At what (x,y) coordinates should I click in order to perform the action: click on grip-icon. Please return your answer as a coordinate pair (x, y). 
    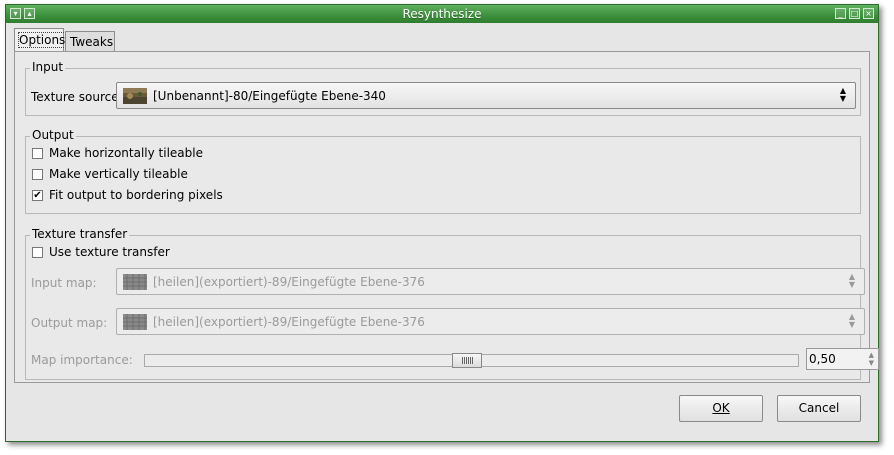
    Looking at the image, I should click on (467, 360).